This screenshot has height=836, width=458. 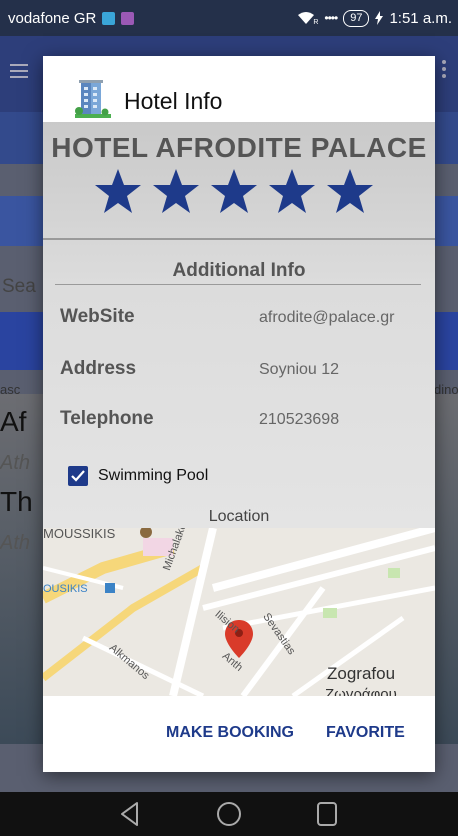 I want to click on check-icon, so click(x=78, y=476).